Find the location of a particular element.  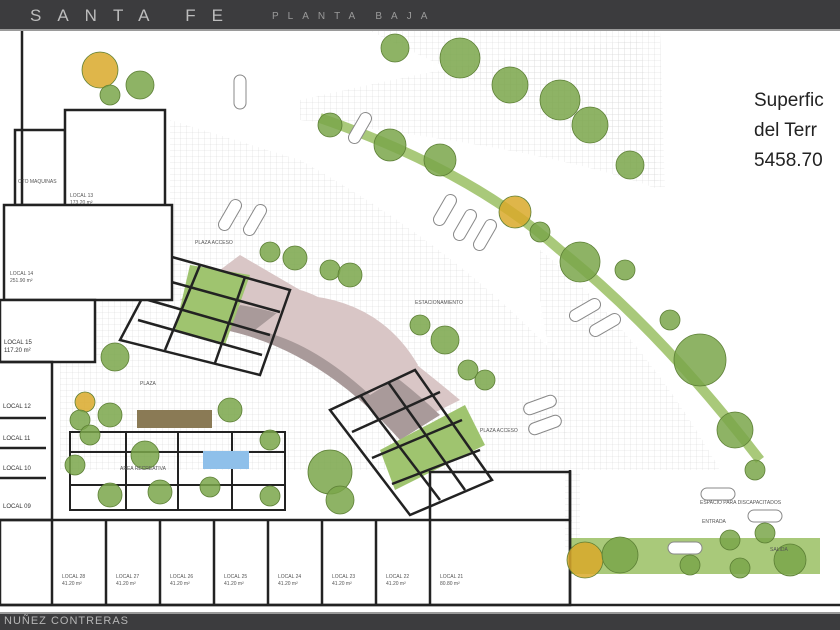

footer-bar: NUÑEZ CONTRERAS is located at coordinates (420, 621).